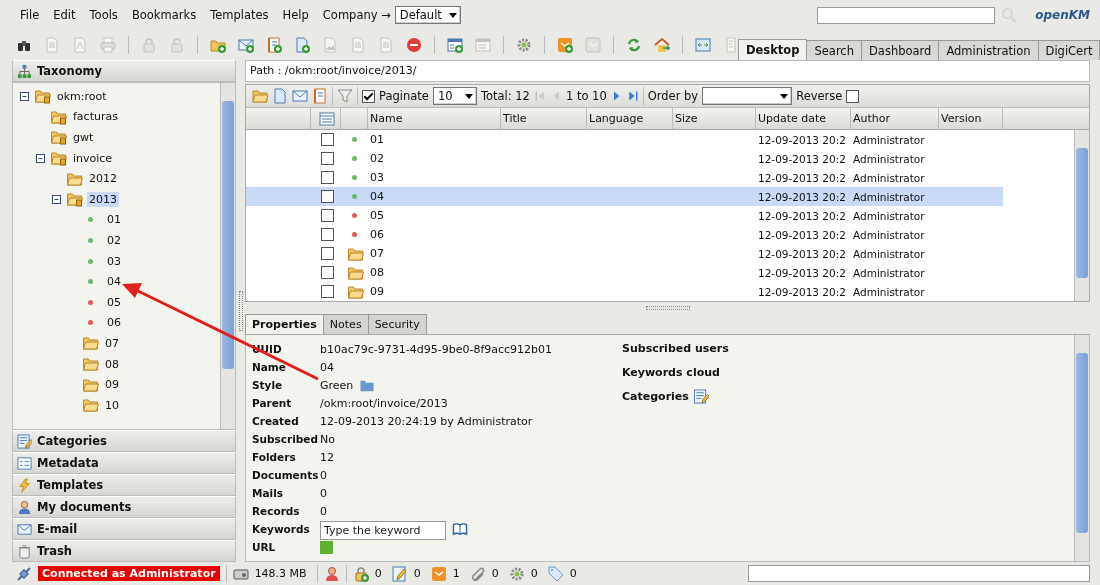  I want to click on add-document-icon, so click(302, 45).